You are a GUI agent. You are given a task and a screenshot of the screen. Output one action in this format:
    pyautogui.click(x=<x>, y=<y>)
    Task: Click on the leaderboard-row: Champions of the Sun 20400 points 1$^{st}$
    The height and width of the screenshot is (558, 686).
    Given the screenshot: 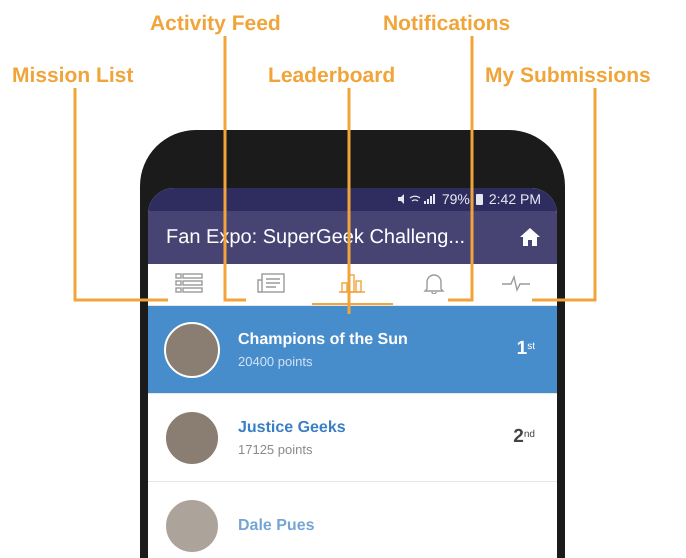 What is the action you would take?
    pyautogui.click(x=352, y=350)
    